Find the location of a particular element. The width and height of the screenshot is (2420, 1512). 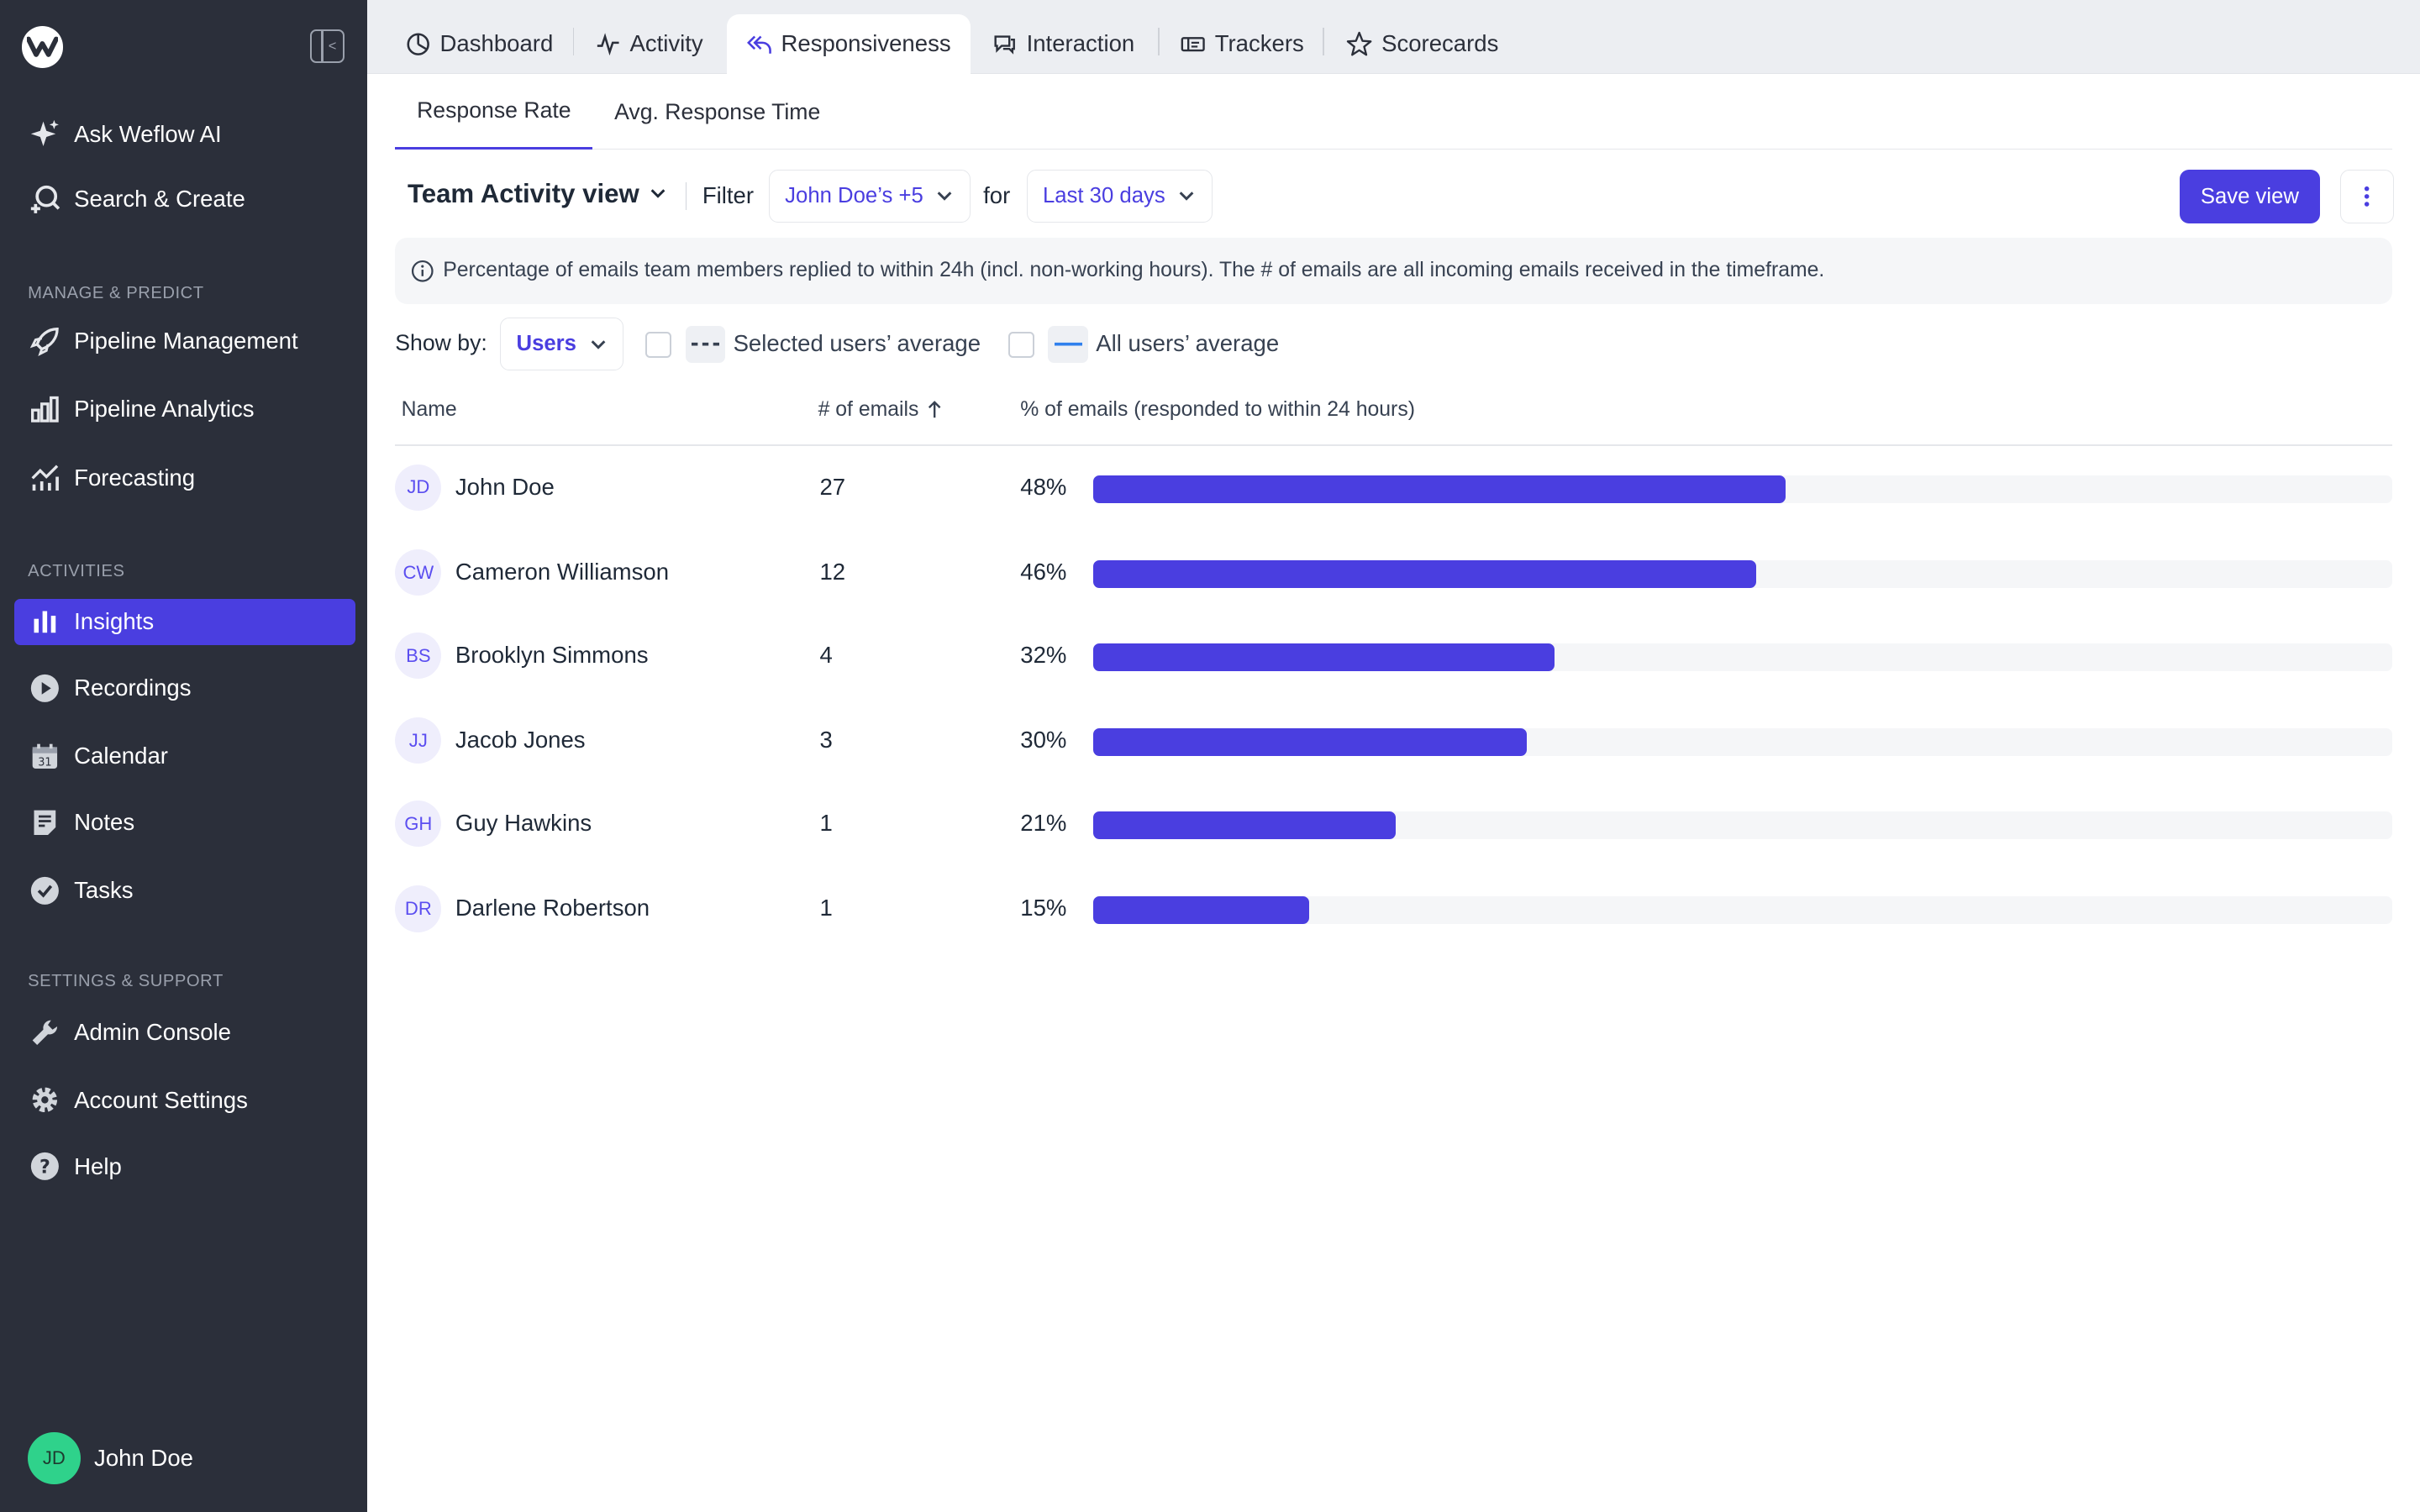

section-label-manage: MANAGE & PREDICT is located at coordinates (116, 293).